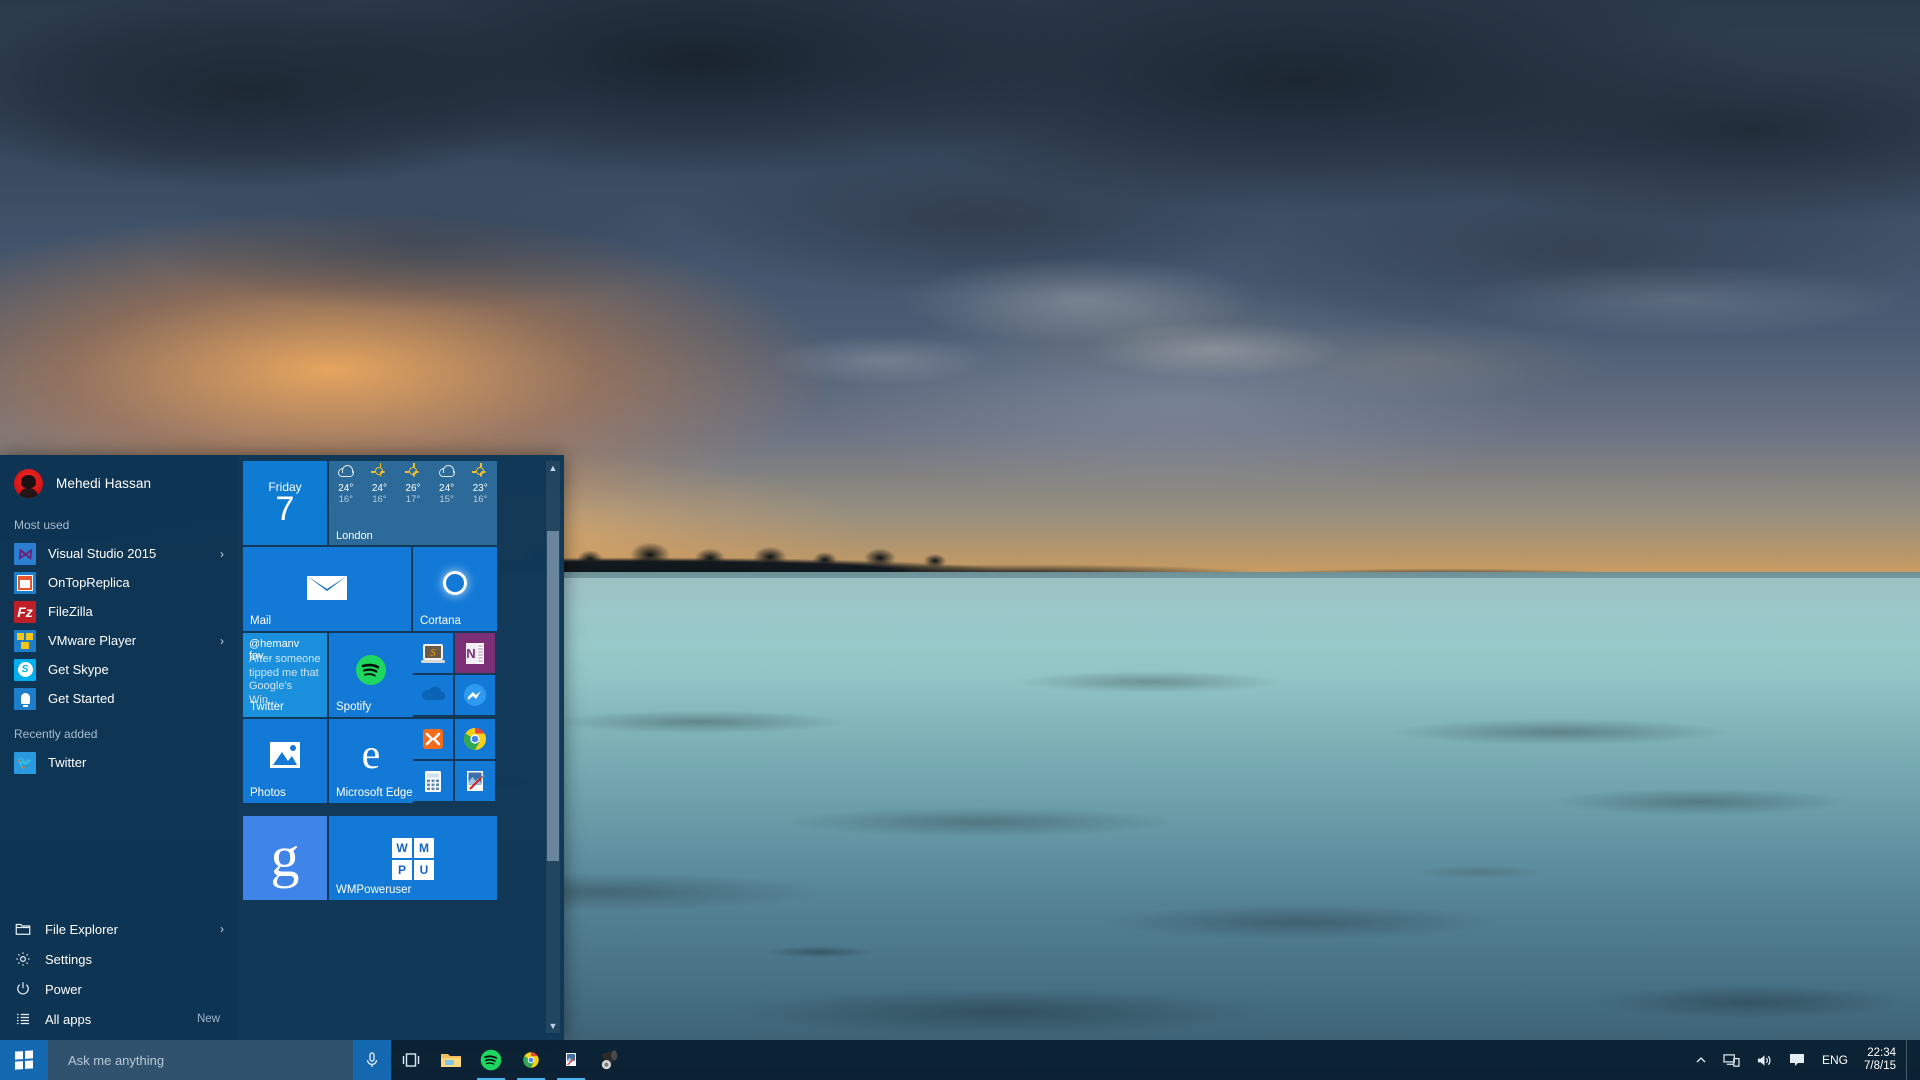 The height and width of the screenshot is (1080, 1920). What do you see at coordinates (553, 1026) in the screenshot?
I see `scroll-down-icon: ▼` at bounding box center [553, 1026].